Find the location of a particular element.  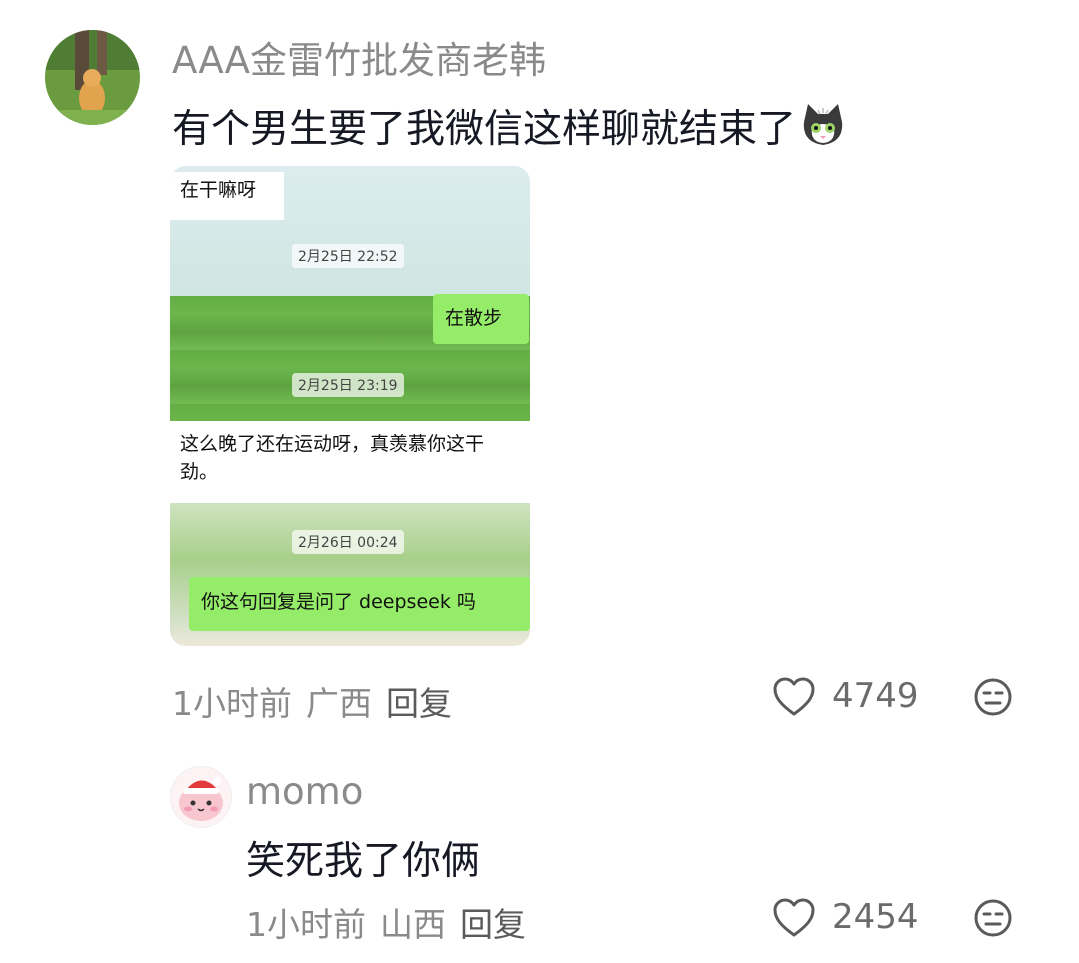

chat-message-left: 在干嘛呀 is located at coordinates (227, 196).